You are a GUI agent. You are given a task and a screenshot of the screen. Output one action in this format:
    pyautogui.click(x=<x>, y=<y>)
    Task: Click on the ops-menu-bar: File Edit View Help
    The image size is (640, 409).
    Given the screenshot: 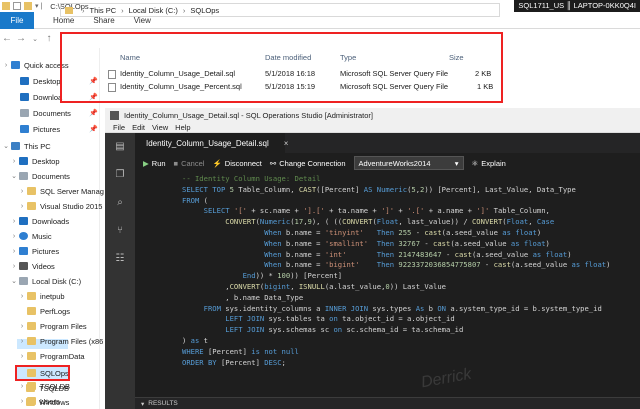 What is the action you would take?
    pyautogui.click(x=372, y=127)
    